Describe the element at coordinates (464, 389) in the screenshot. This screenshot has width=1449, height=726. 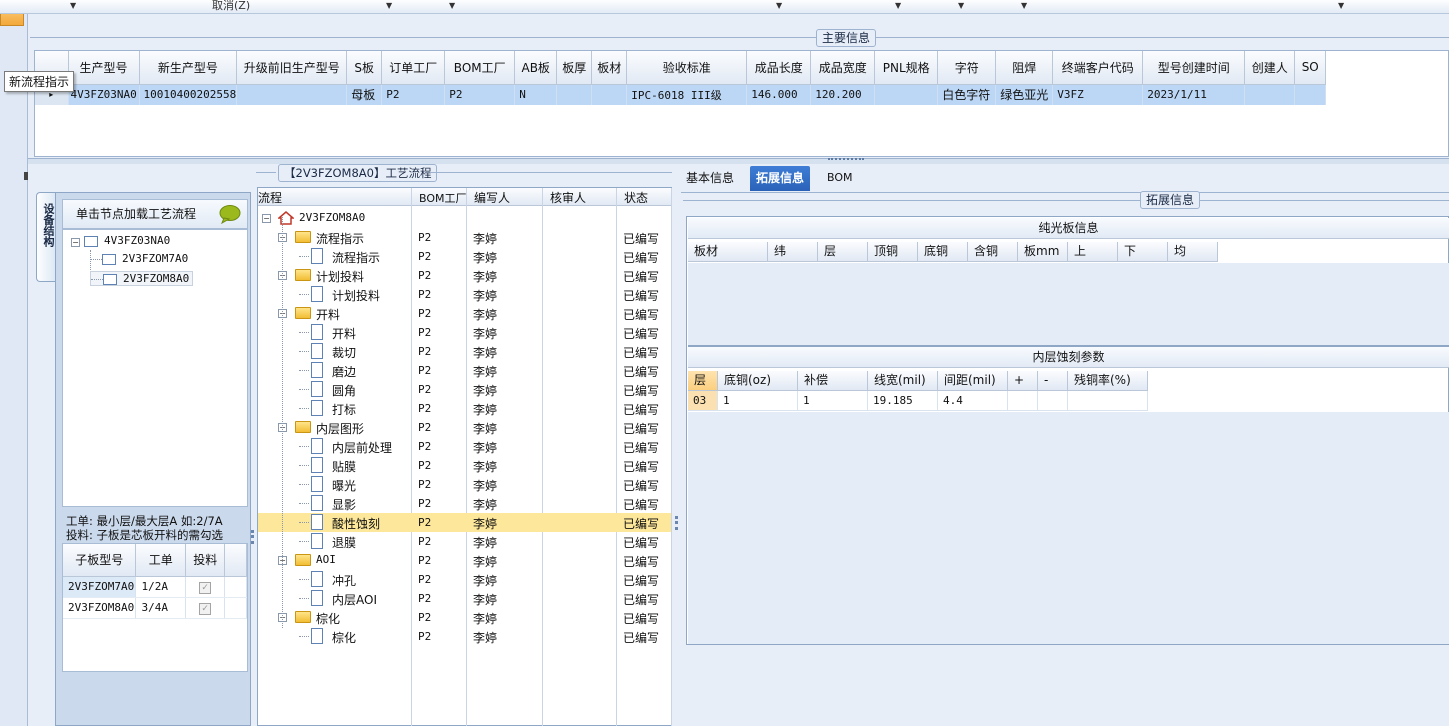
I see `process-step-row: 圆角 P2 李婷 已编写` at that location.